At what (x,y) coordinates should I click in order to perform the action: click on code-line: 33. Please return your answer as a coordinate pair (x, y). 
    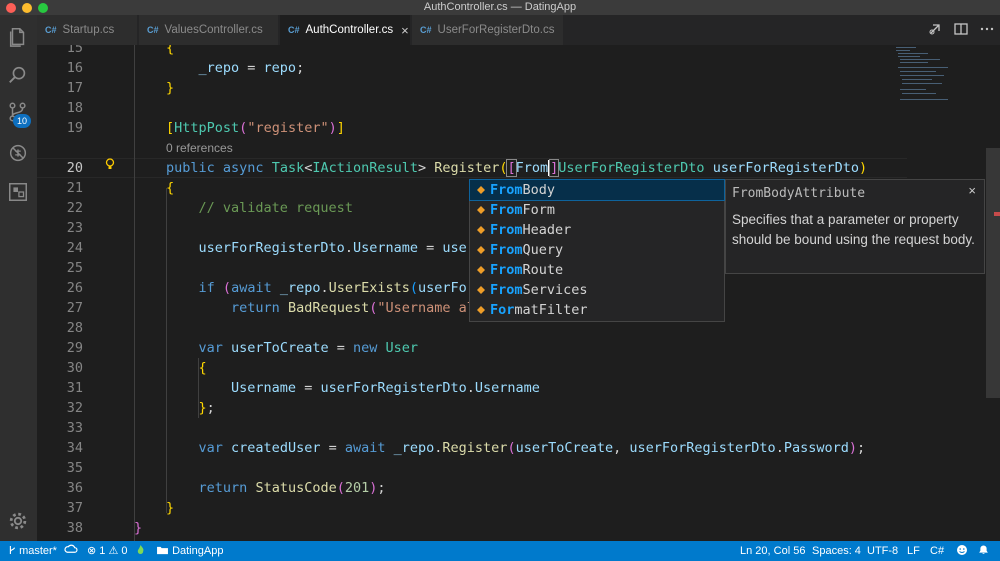
    Looking at the image, I should click on (74, 428).